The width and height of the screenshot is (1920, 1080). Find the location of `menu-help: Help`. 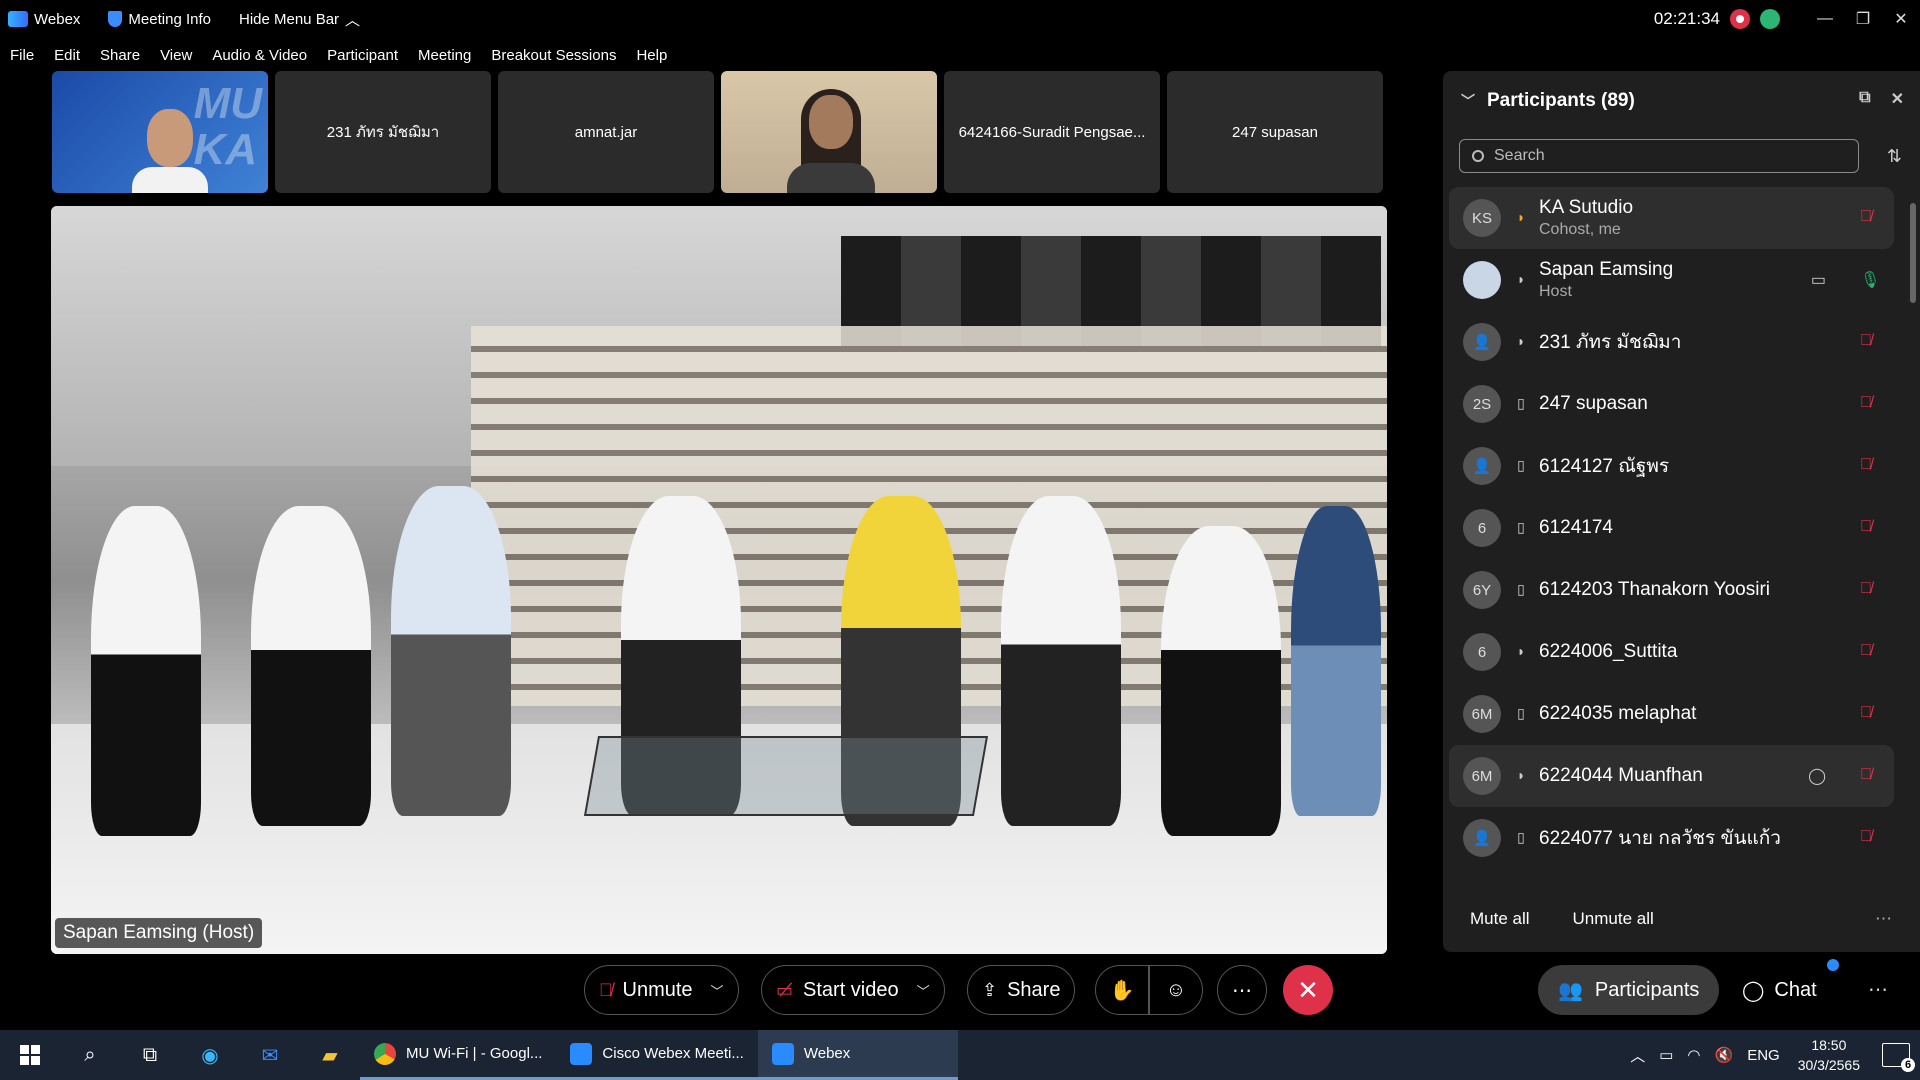

menu-help: Help is located at coordinates (651, 55).